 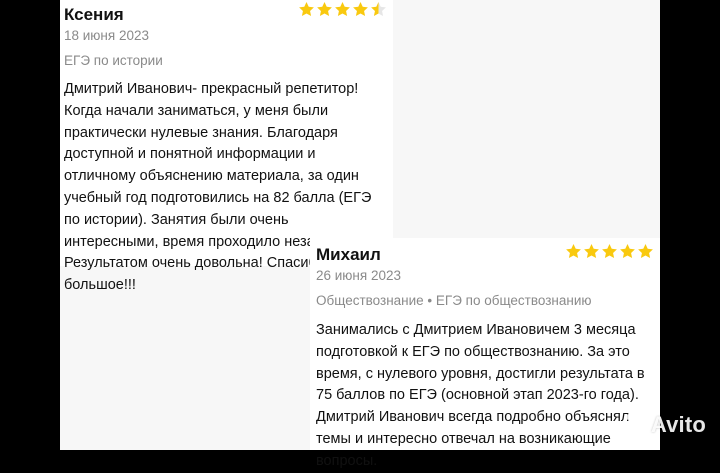 I want to click on avito-wordmark: Avito, so click(x=678, y=424).